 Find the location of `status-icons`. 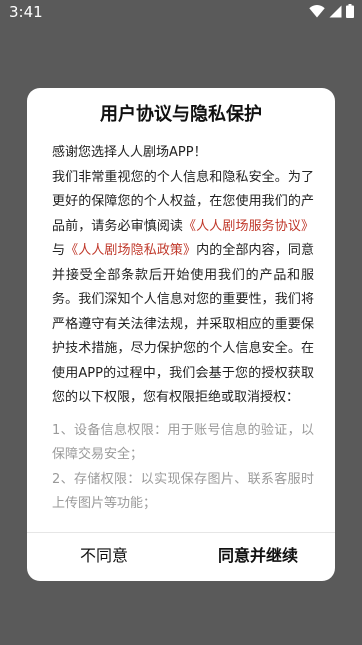

status-icons is located at coordinates (331, 11).